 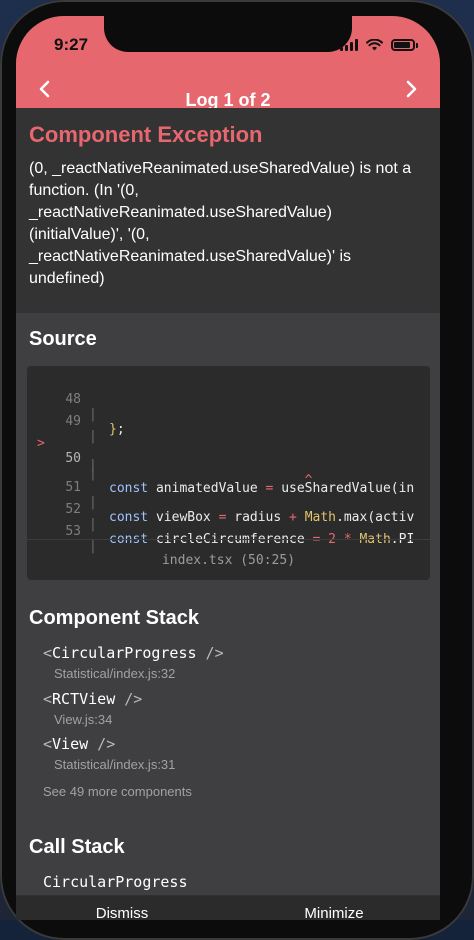 I want to click on chevron-right-icon, so click(x=411, y=89).